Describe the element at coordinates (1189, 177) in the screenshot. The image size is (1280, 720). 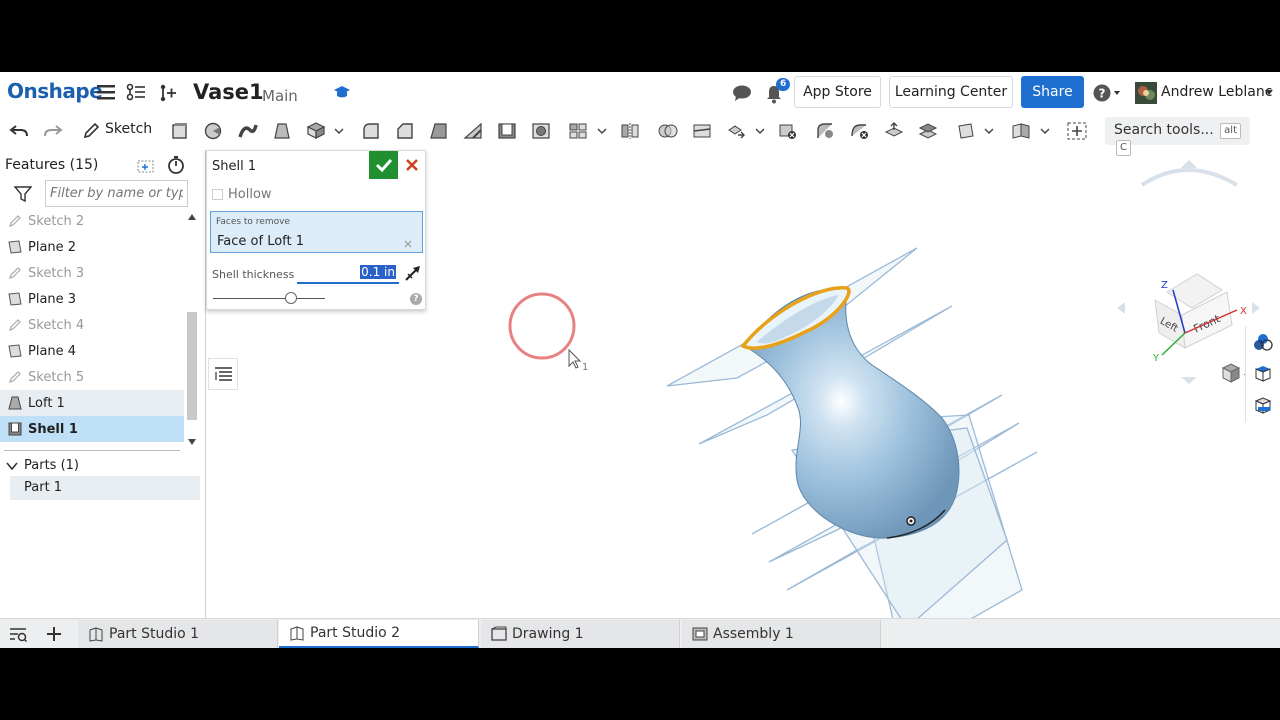
I see `view-cube-orbit-arrows` at that location.